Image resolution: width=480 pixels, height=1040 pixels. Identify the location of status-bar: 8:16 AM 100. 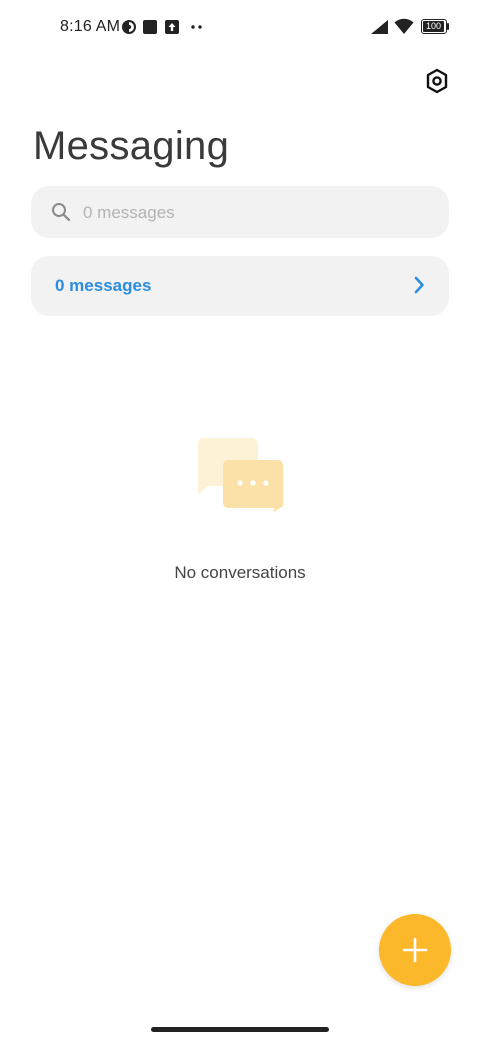
(240, 28).